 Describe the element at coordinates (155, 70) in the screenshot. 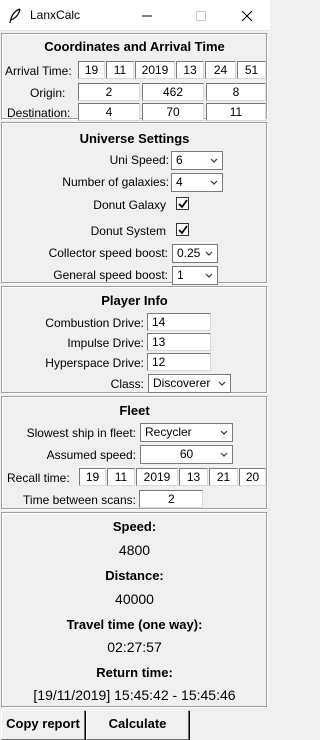

I see `arrival-year-input: 2019` at that location.